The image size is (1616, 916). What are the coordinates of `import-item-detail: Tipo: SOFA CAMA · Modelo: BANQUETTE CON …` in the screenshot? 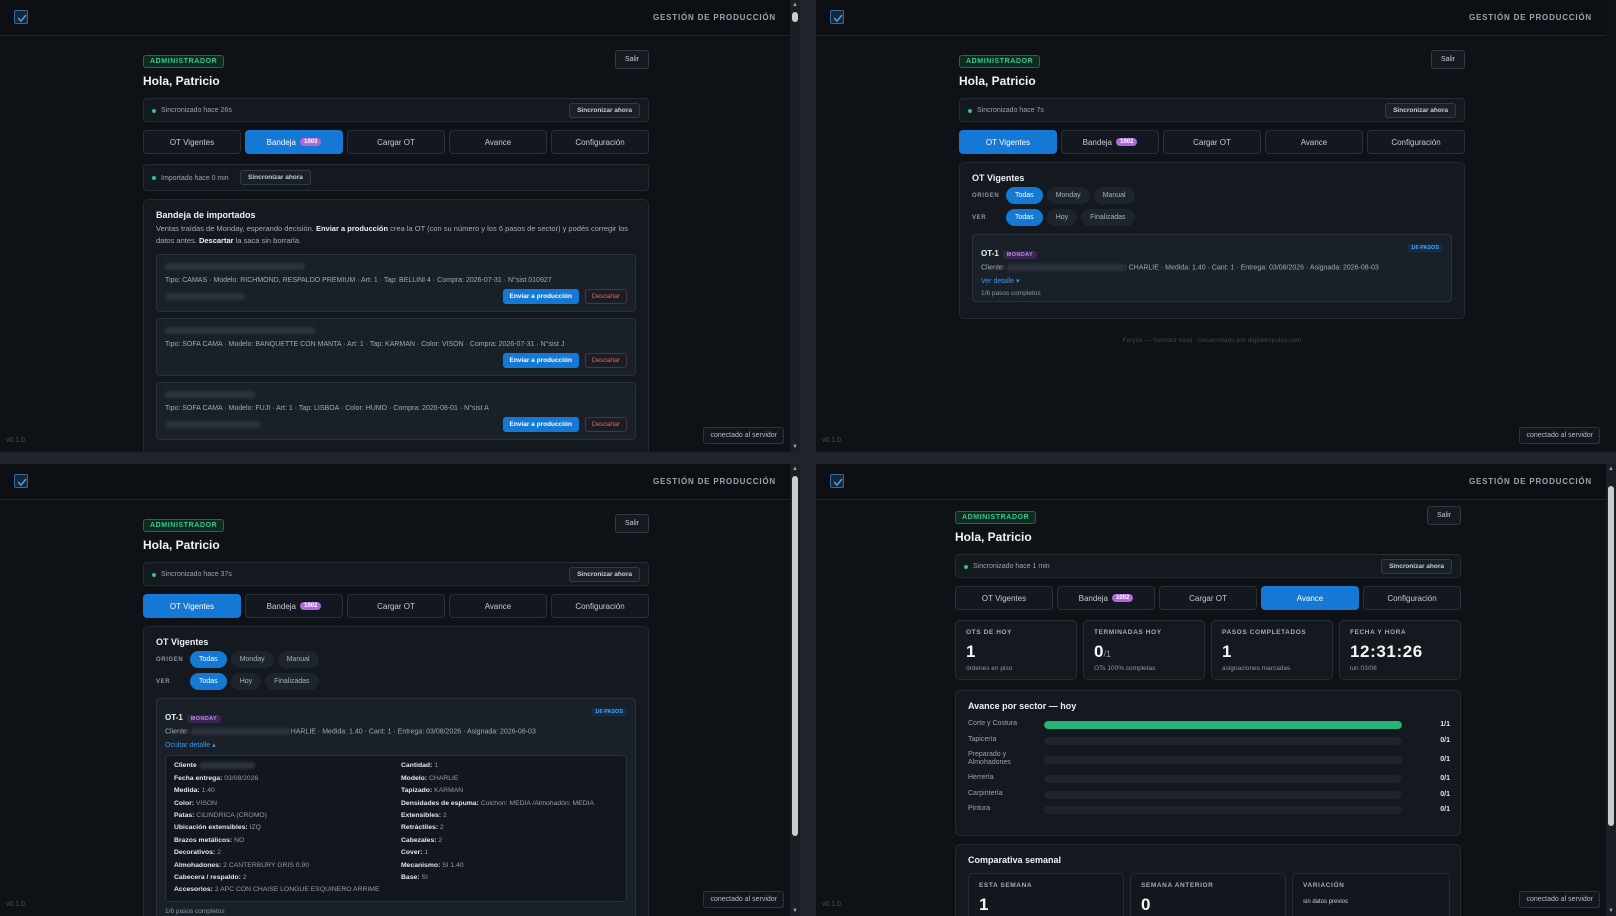 It's located at (365, 344).